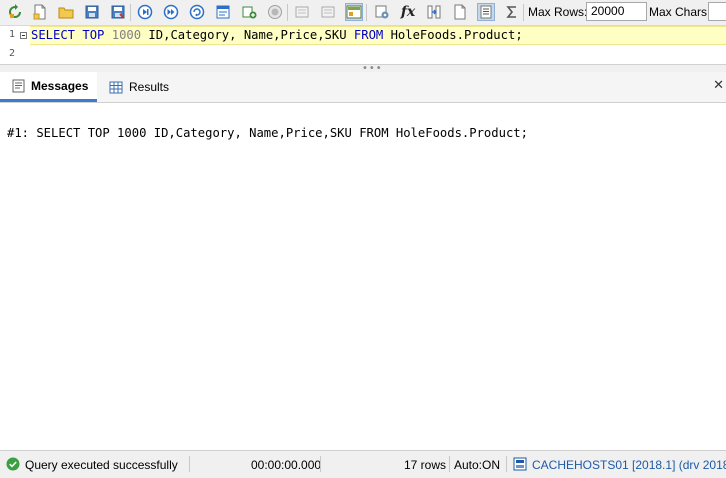 The height and width of the screenshot is (478, 726). Describe the element at coordinates (382, 12) in the screenshot. I see `settings-icon` at that location.